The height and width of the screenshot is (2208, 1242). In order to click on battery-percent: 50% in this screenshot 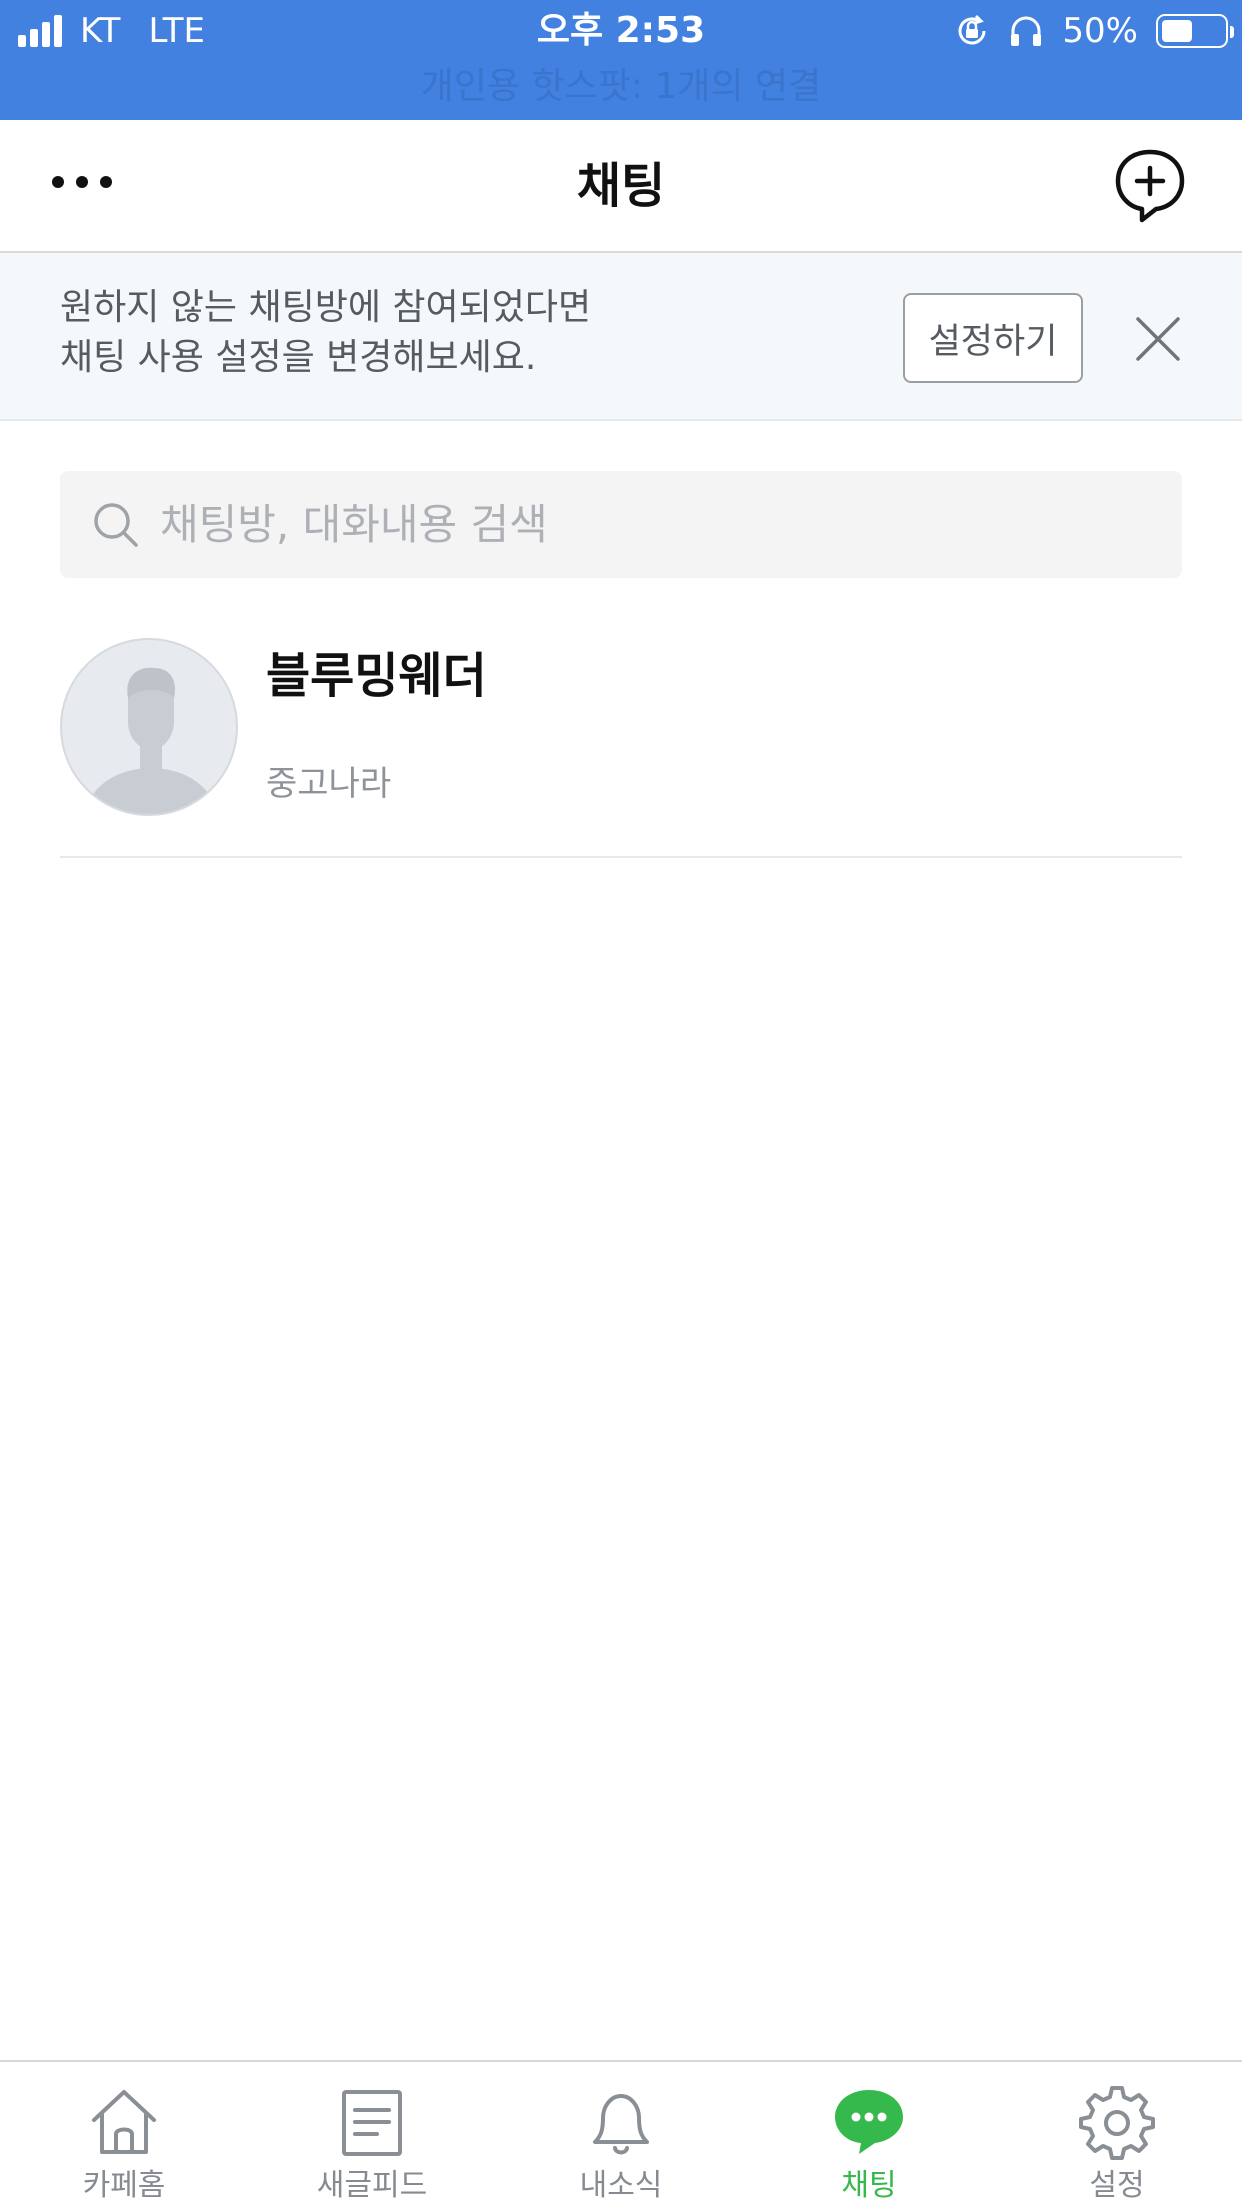, I will do `click(1100, 31)`.